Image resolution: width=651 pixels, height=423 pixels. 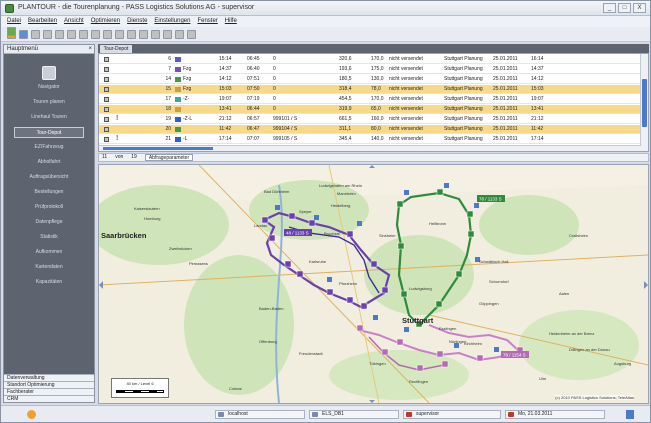 I want to click on city-mannheim: Mannheim, so click(x=346, y=193).